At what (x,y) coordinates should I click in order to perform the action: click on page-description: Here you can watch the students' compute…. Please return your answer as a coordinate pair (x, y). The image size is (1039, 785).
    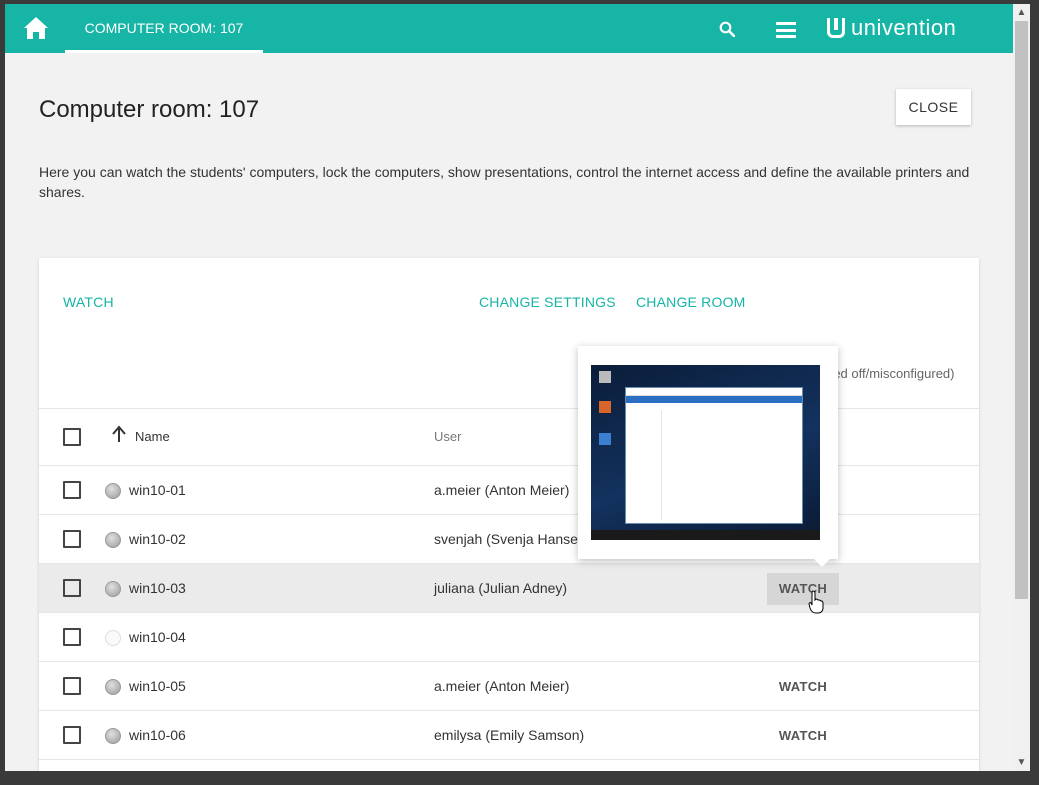
    Looking at the image, I should click on (504, 182).